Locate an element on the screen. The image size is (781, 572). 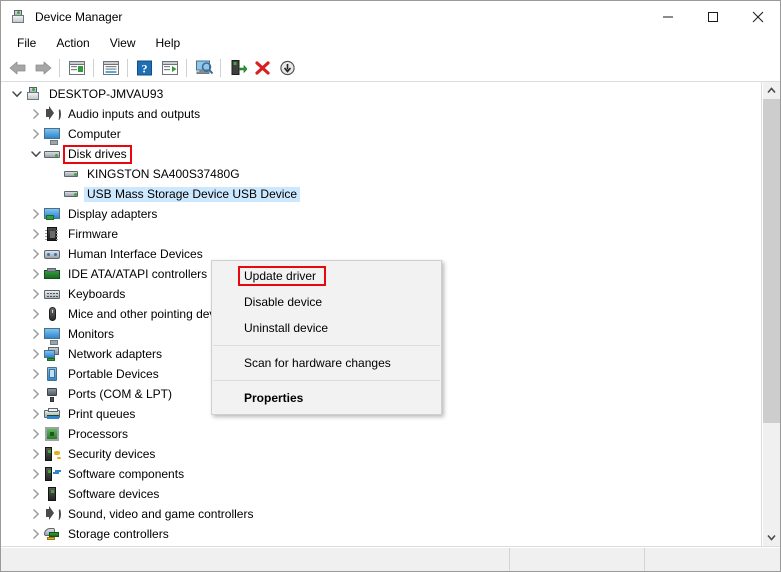
vertical-scrollbar is located at coordinates (771, 314).